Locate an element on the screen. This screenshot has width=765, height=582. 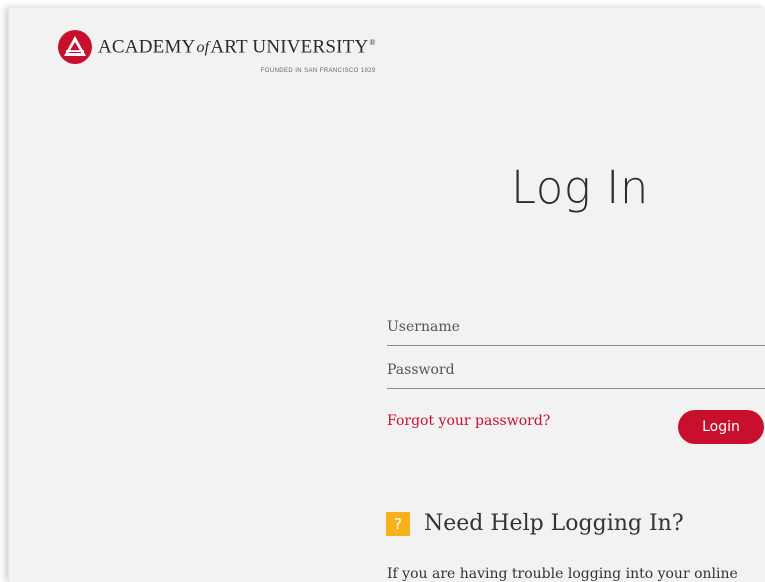
logo-word-academy: ACADEMY is located at coordinates (147, 47).